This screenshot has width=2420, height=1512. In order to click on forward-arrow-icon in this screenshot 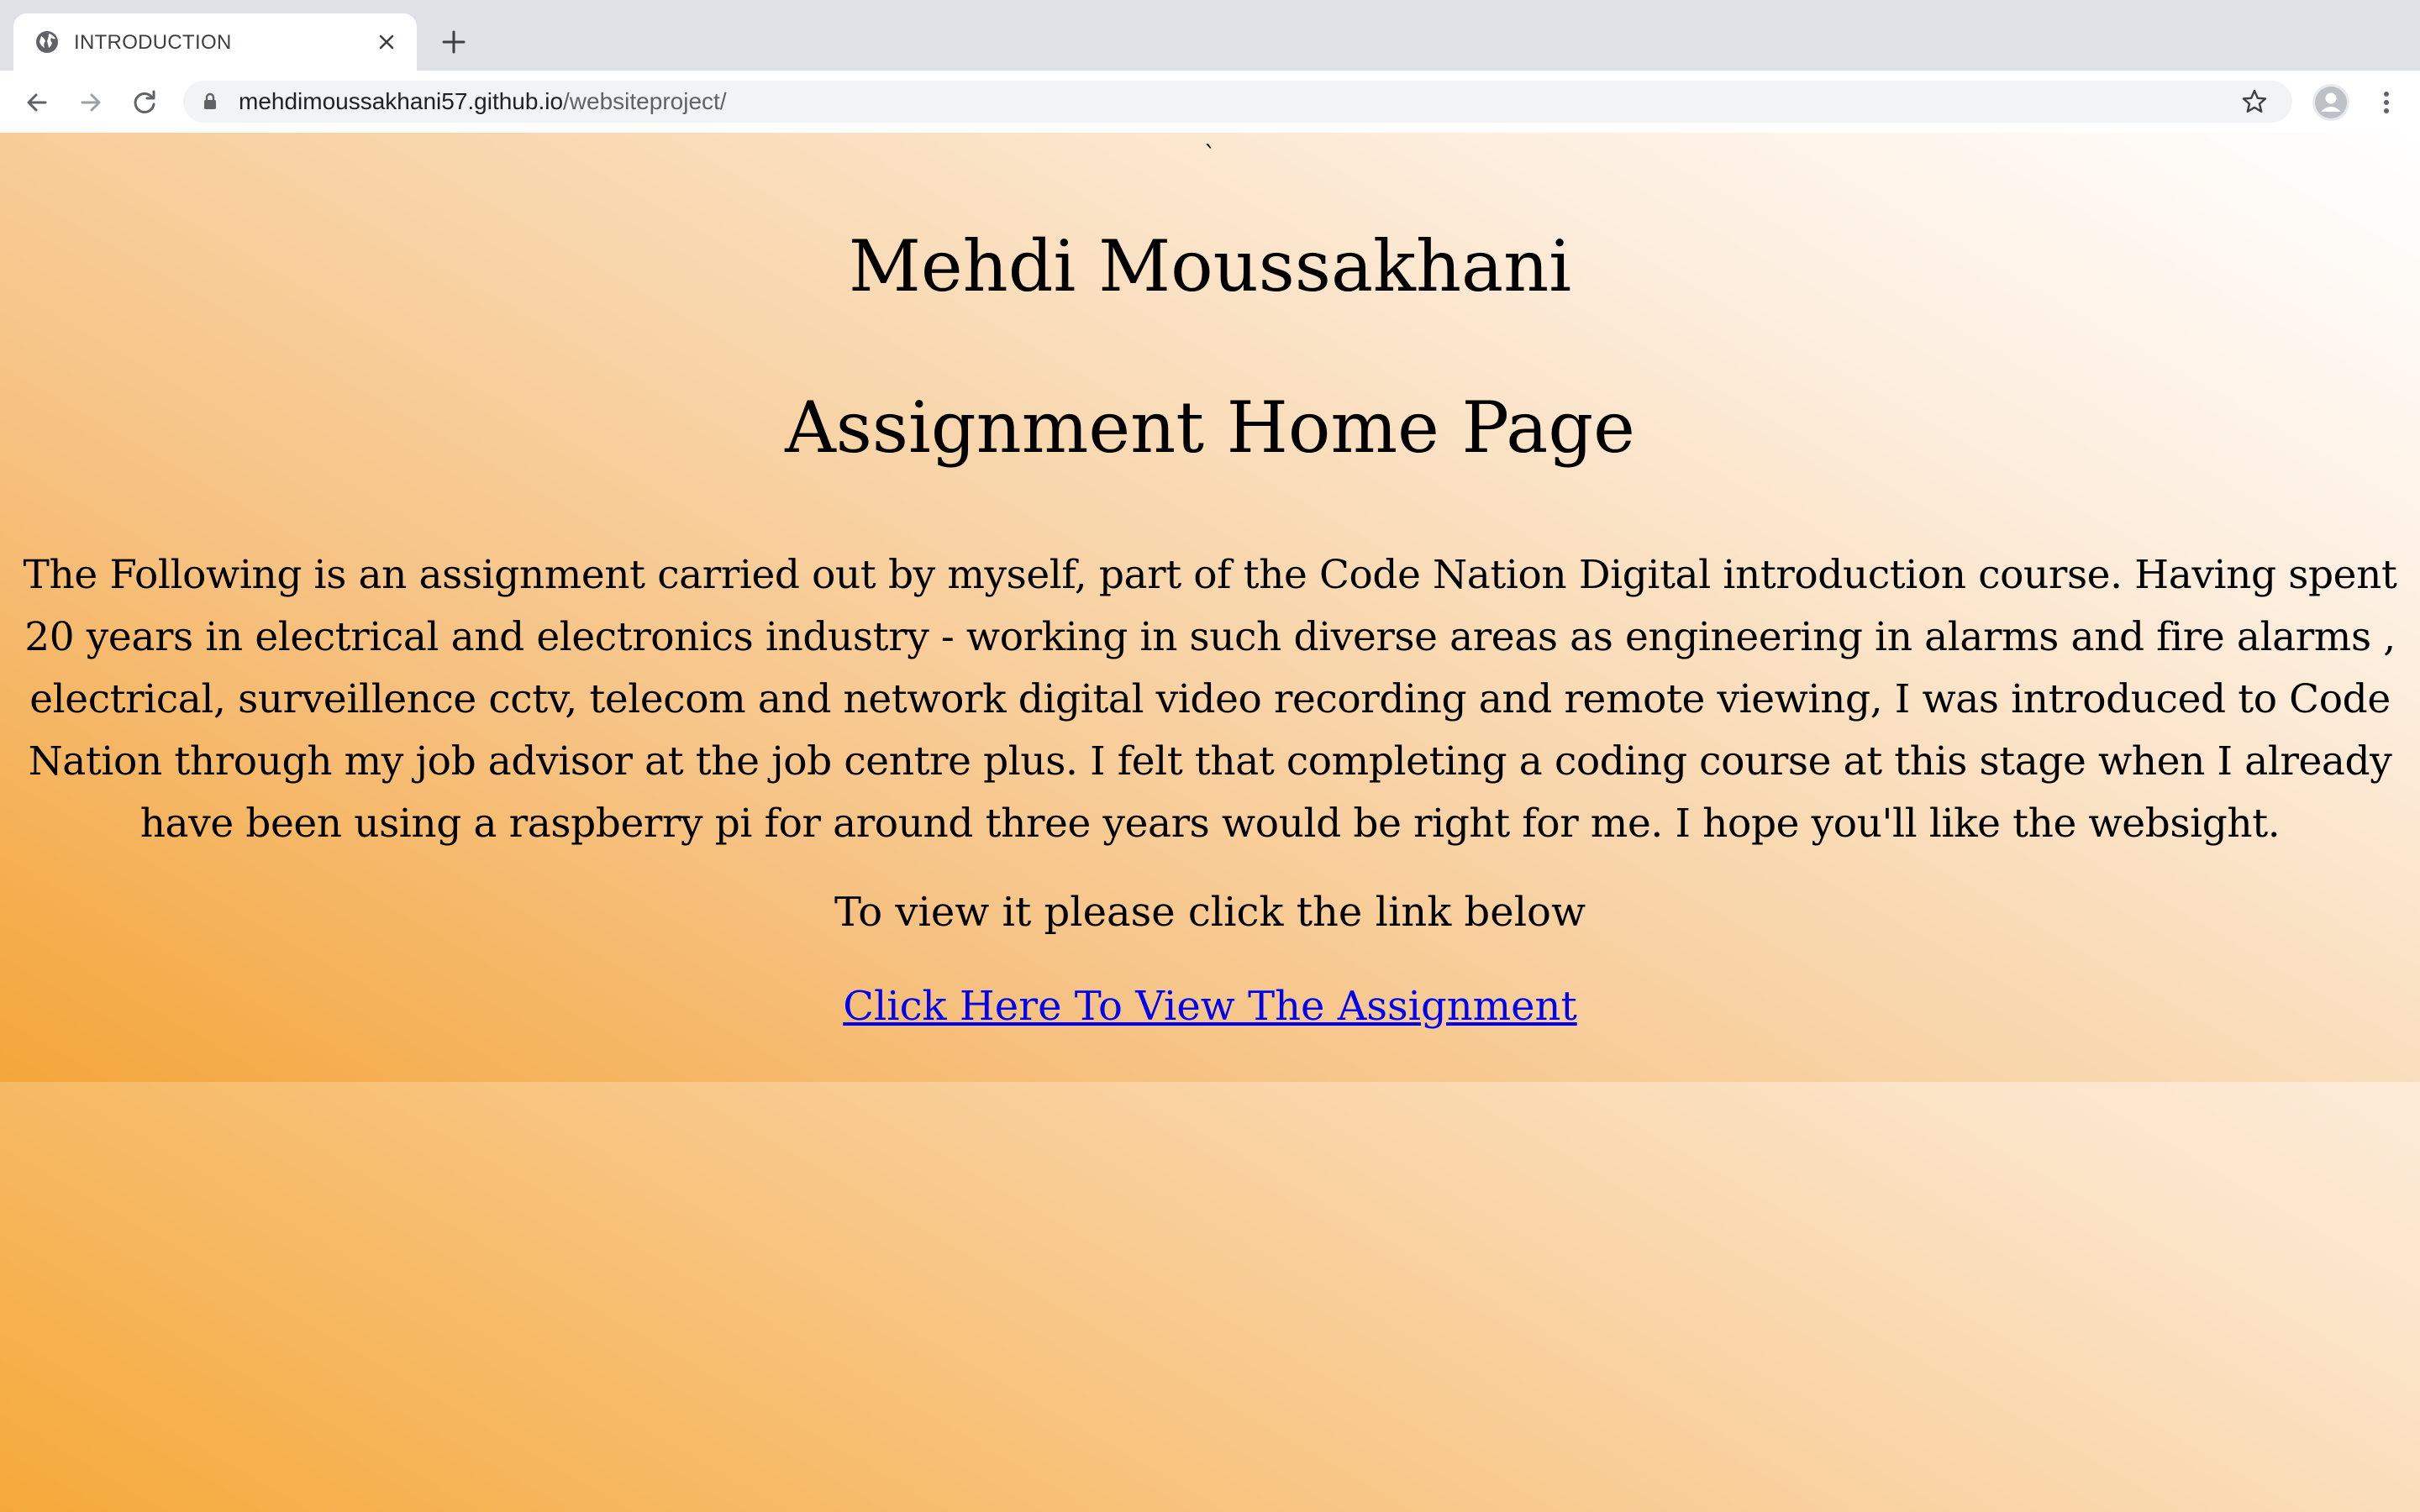, I will do `click(91, 102)`.